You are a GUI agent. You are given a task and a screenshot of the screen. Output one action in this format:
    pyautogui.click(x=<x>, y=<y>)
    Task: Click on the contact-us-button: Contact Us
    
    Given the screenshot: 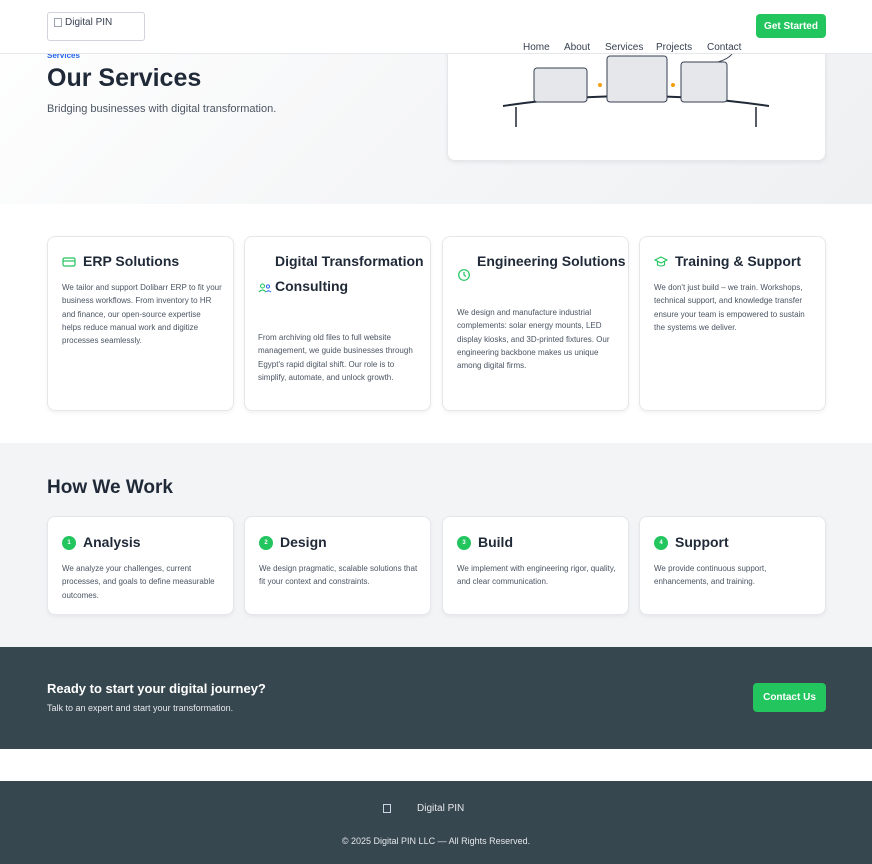 What is the action you would take?
    pyautogui.click(x=789, y=697)
    